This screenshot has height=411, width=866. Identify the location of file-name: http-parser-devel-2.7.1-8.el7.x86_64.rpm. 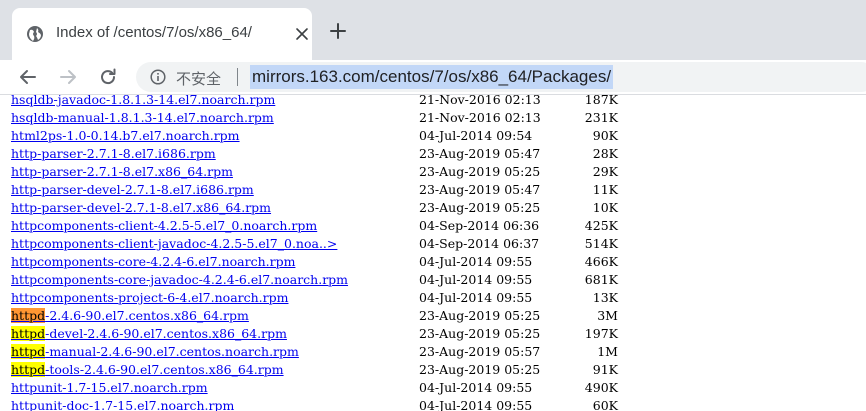
(141, 207).